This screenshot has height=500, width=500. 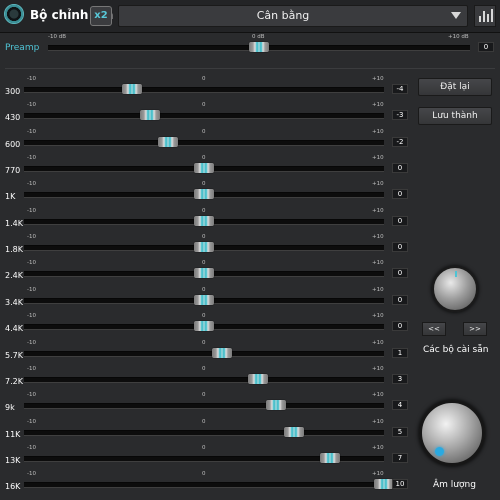 I want to click on x2-toggle-button: x2, so click(x=101, y=16).